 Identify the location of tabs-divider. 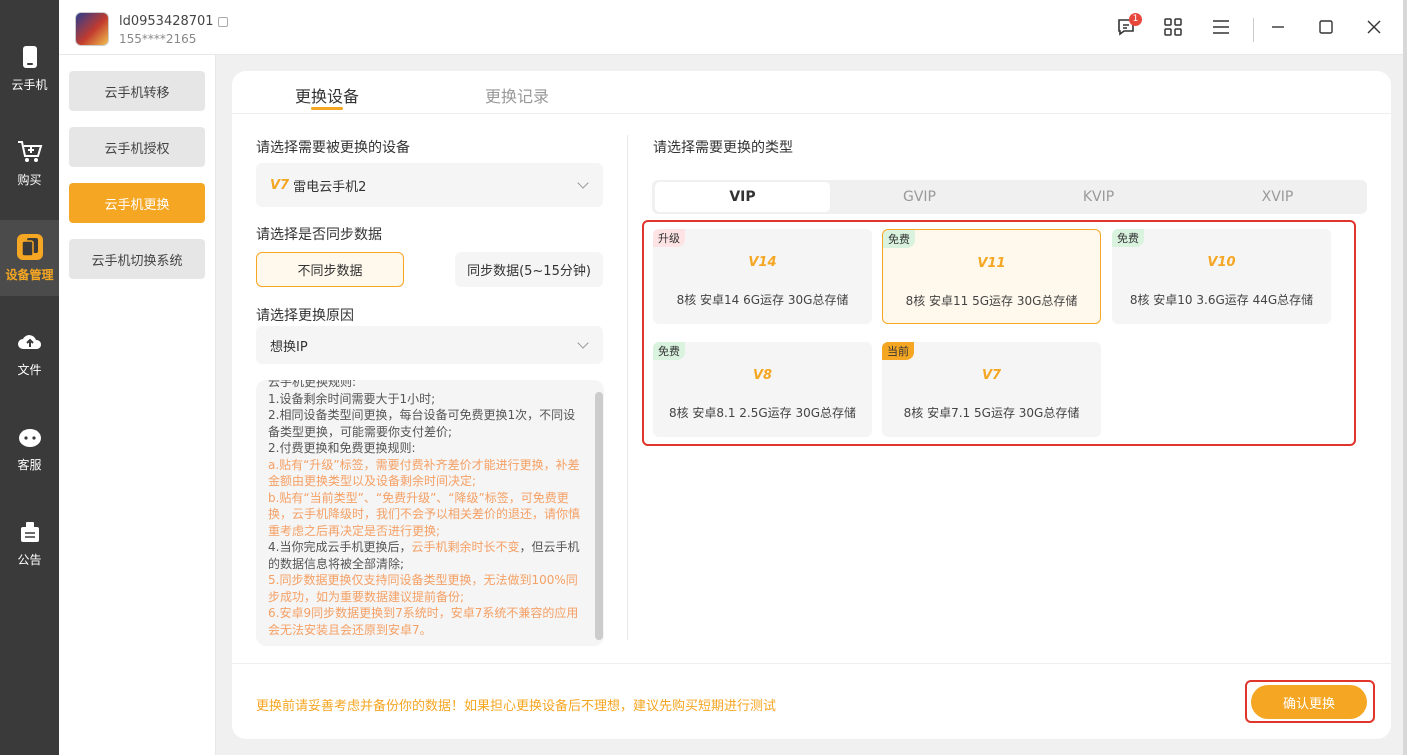
(811, 113).